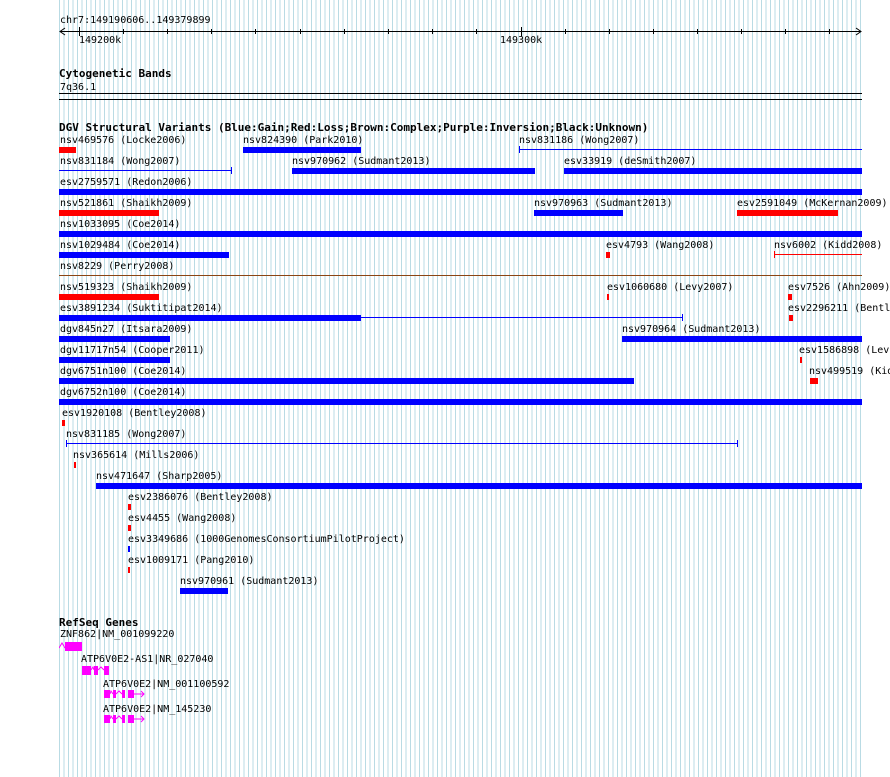  Describe the element at coordinates (844, 350) in the screenshot. I see `variant-label: esv1586898 (Lev` at that location.